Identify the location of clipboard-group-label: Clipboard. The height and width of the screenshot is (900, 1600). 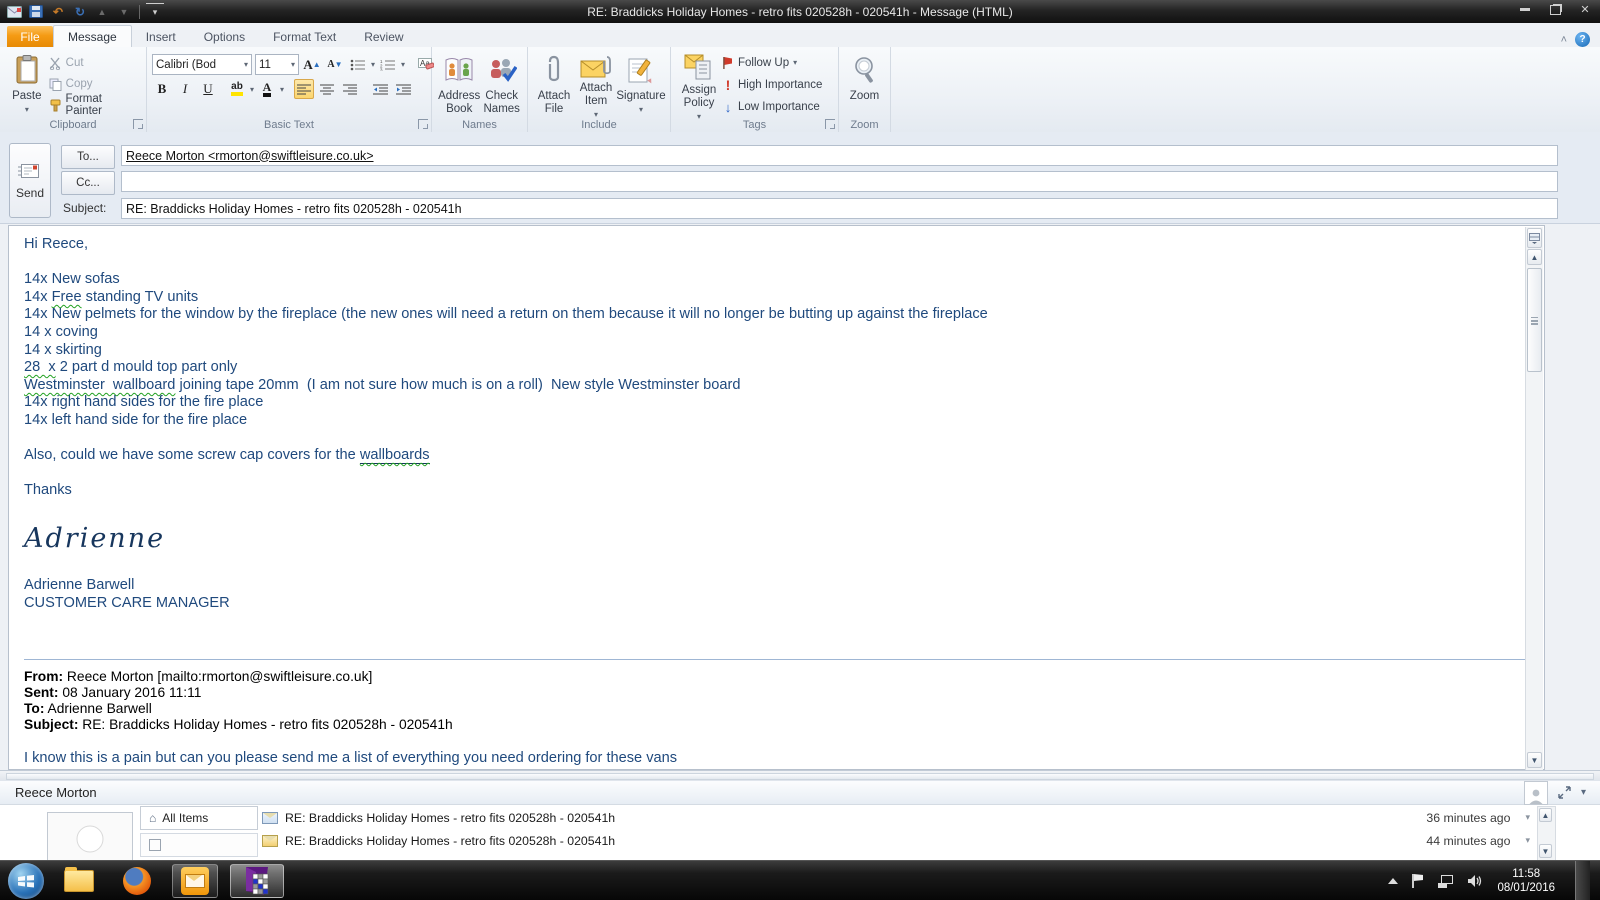
(73, 125).